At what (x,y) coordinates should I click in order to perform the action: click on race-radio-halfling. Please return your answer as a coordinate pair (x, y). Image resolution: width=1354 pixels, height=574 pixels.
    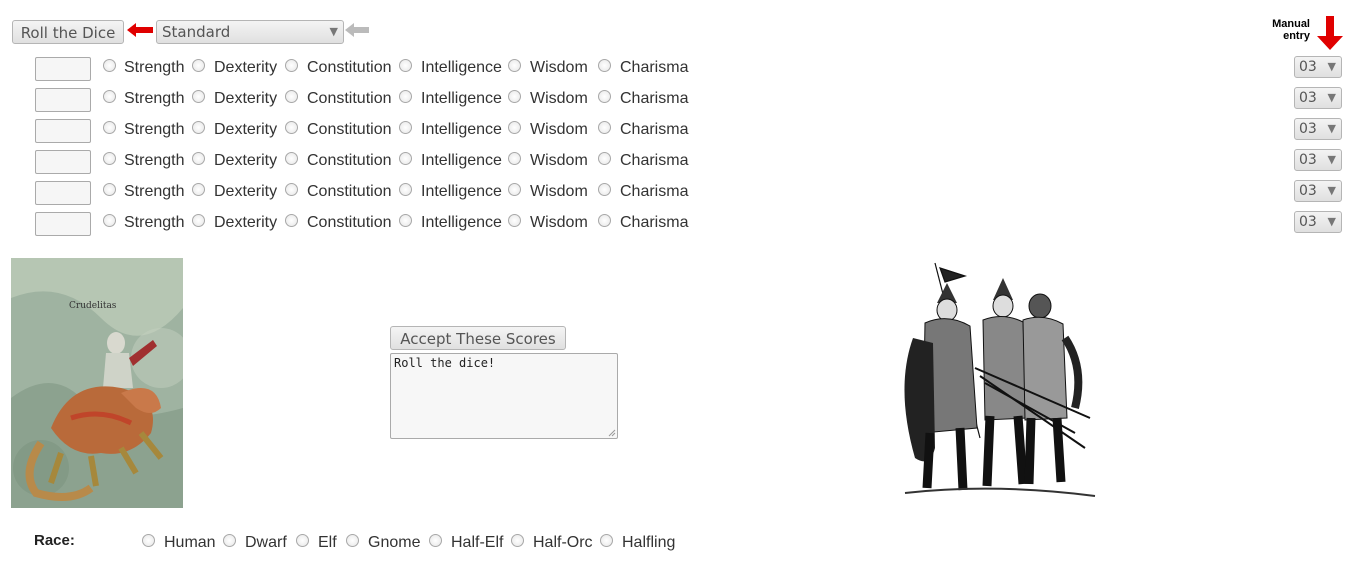
    Looking at the image, I should click on (606, 540).